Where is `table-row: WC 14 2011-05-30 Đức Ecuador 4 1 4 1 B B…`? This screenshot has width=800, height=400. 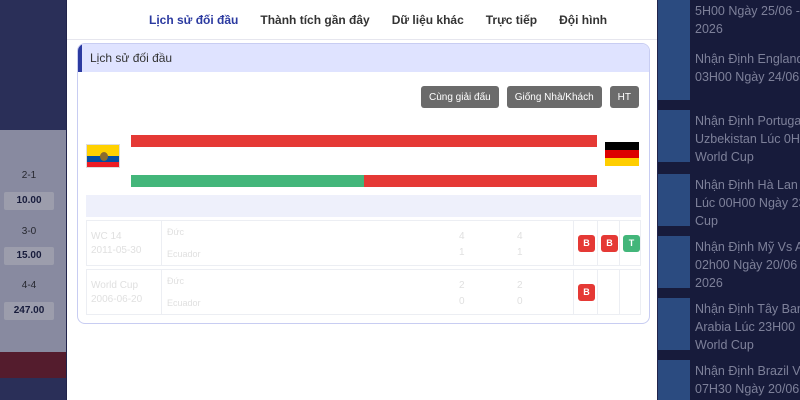
table-row: WC 14 2011-05-30 Đức Ecuador 4 1 4 1 B B… is located at coordinates (363, 243).